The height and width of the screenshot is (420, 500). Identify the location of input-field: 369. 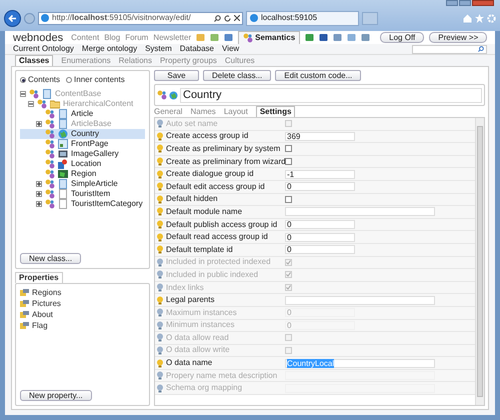
(320, 136).